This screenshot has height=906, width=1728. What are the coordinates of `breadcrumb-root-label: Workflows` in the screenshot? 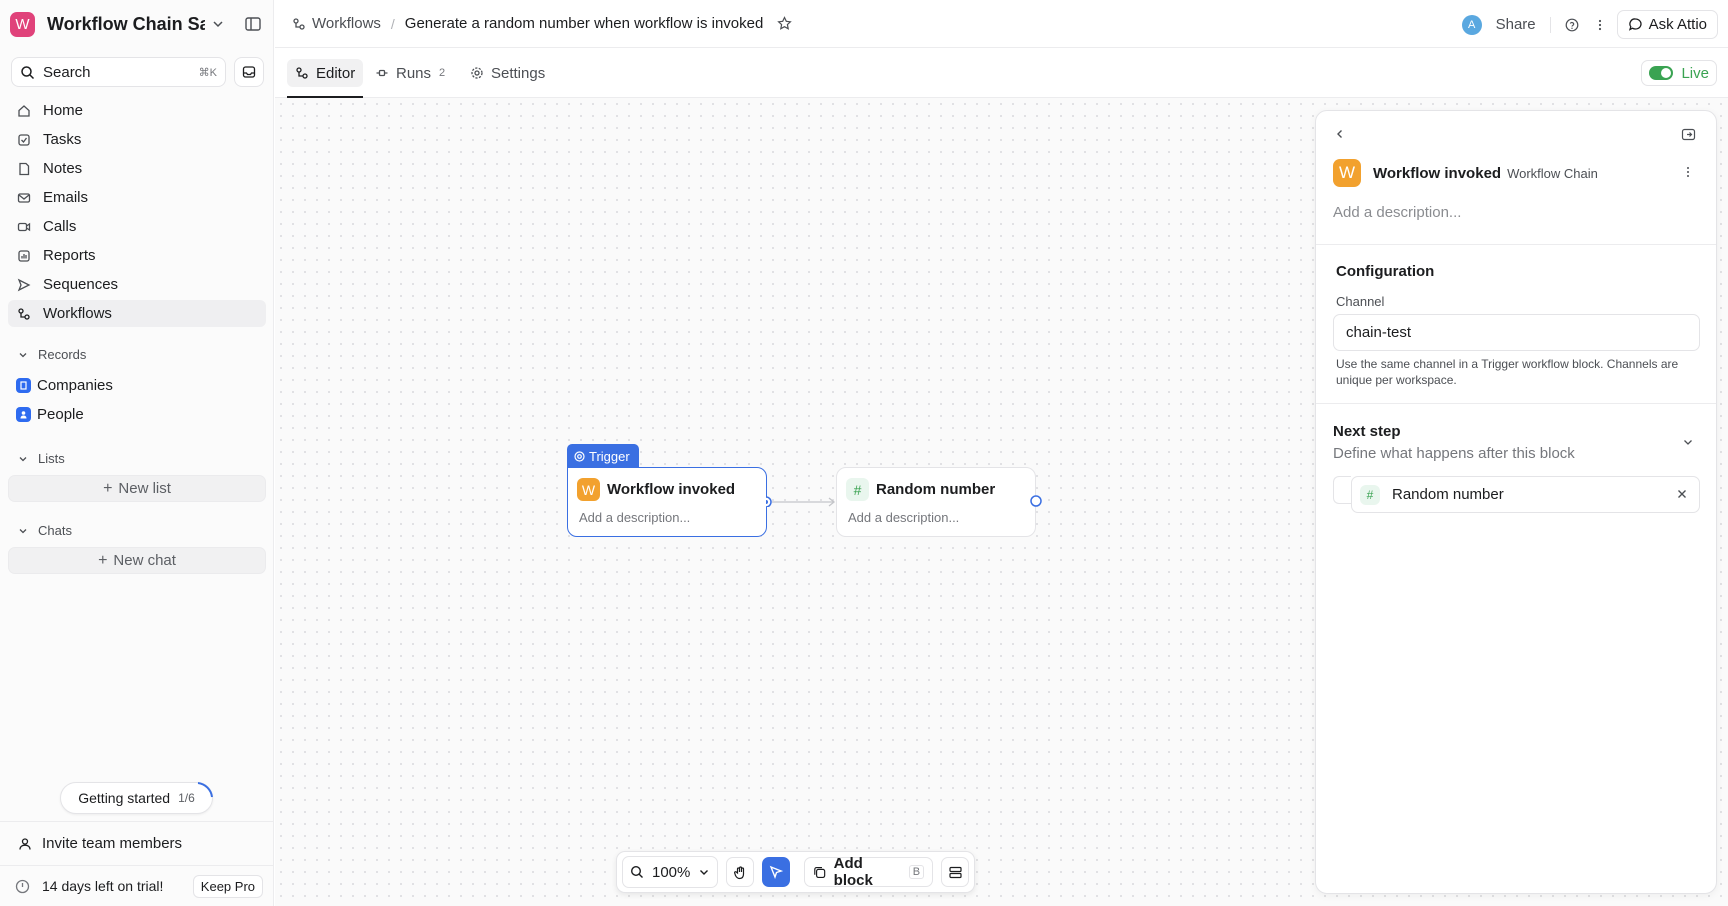 It's located at (346, 23).